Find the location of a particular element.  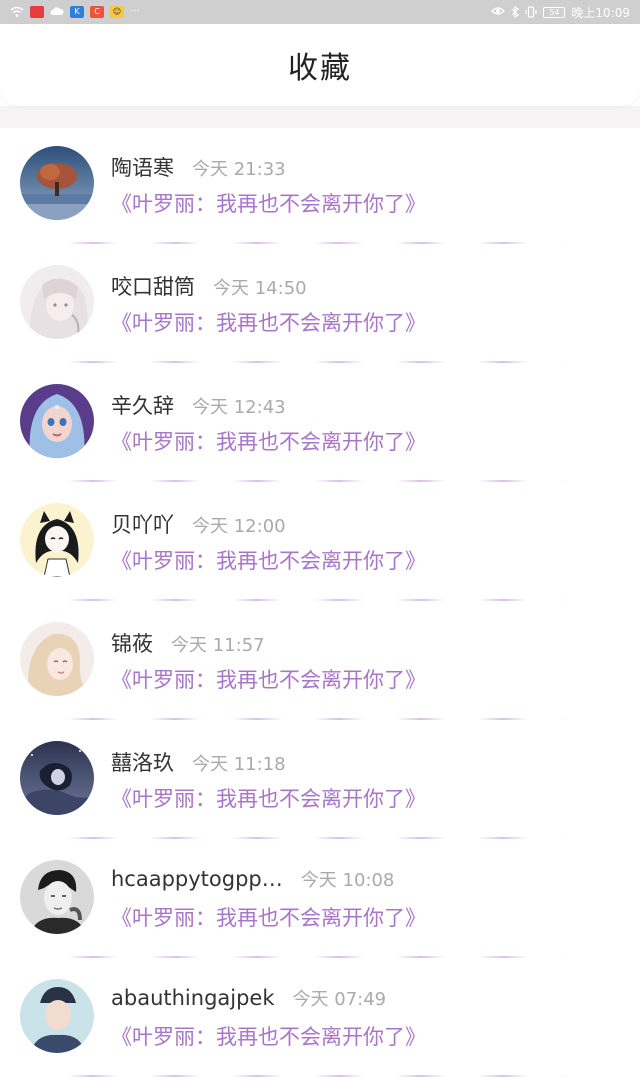

cloud-icon is located at coordinates (57, 12).